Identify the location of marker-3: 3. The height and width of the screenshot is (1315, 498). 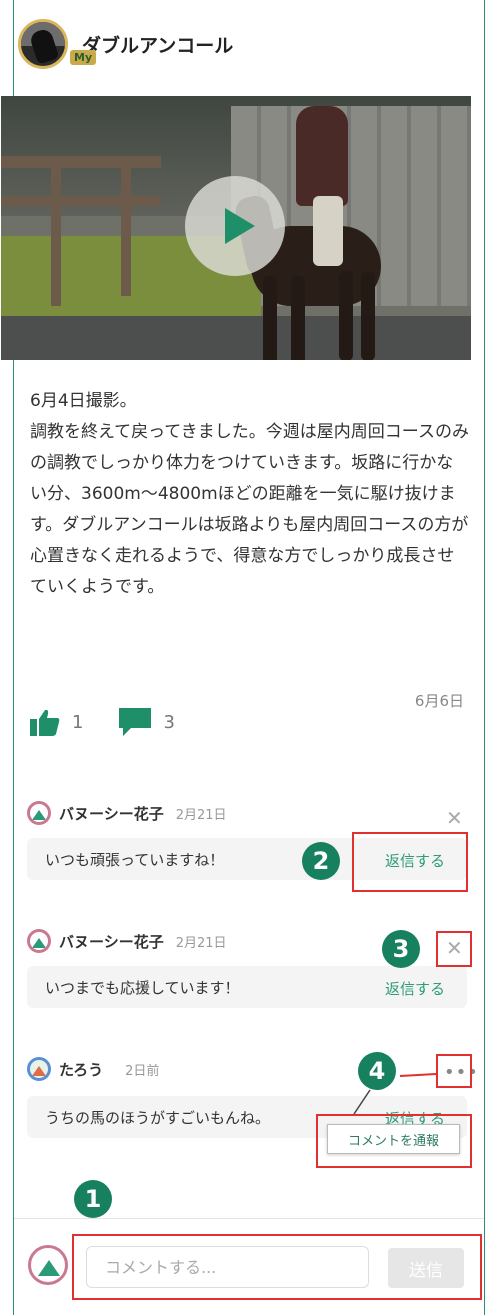
(401, 949).